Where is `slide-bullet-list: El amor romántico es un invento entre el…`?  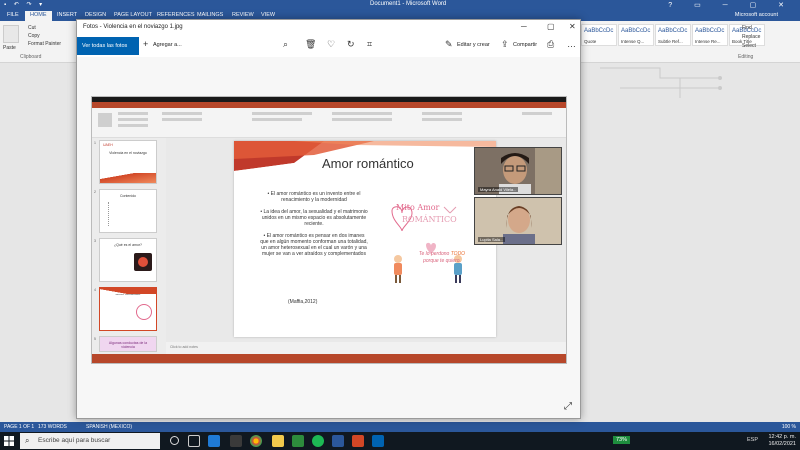
slide-bullet-list: El amor romántico es un invento entre el… is located at coordinates (314, 227).